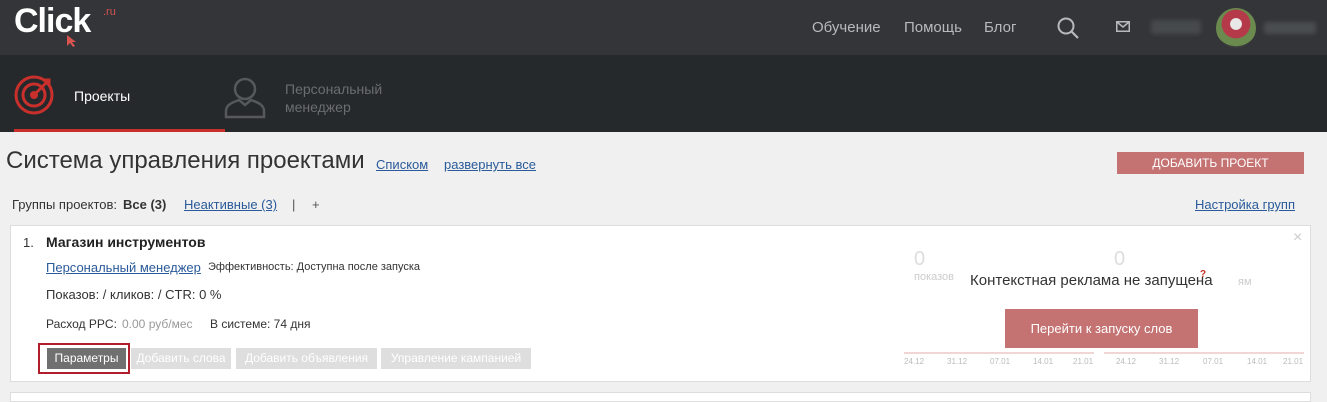 Image resolution: width=1327 pixels, height=402 pixels. What do you see at coordinates (81, 324) in the screenshot?
I see `expense-label: Расход PPC:` at bounding box center [81, 324].